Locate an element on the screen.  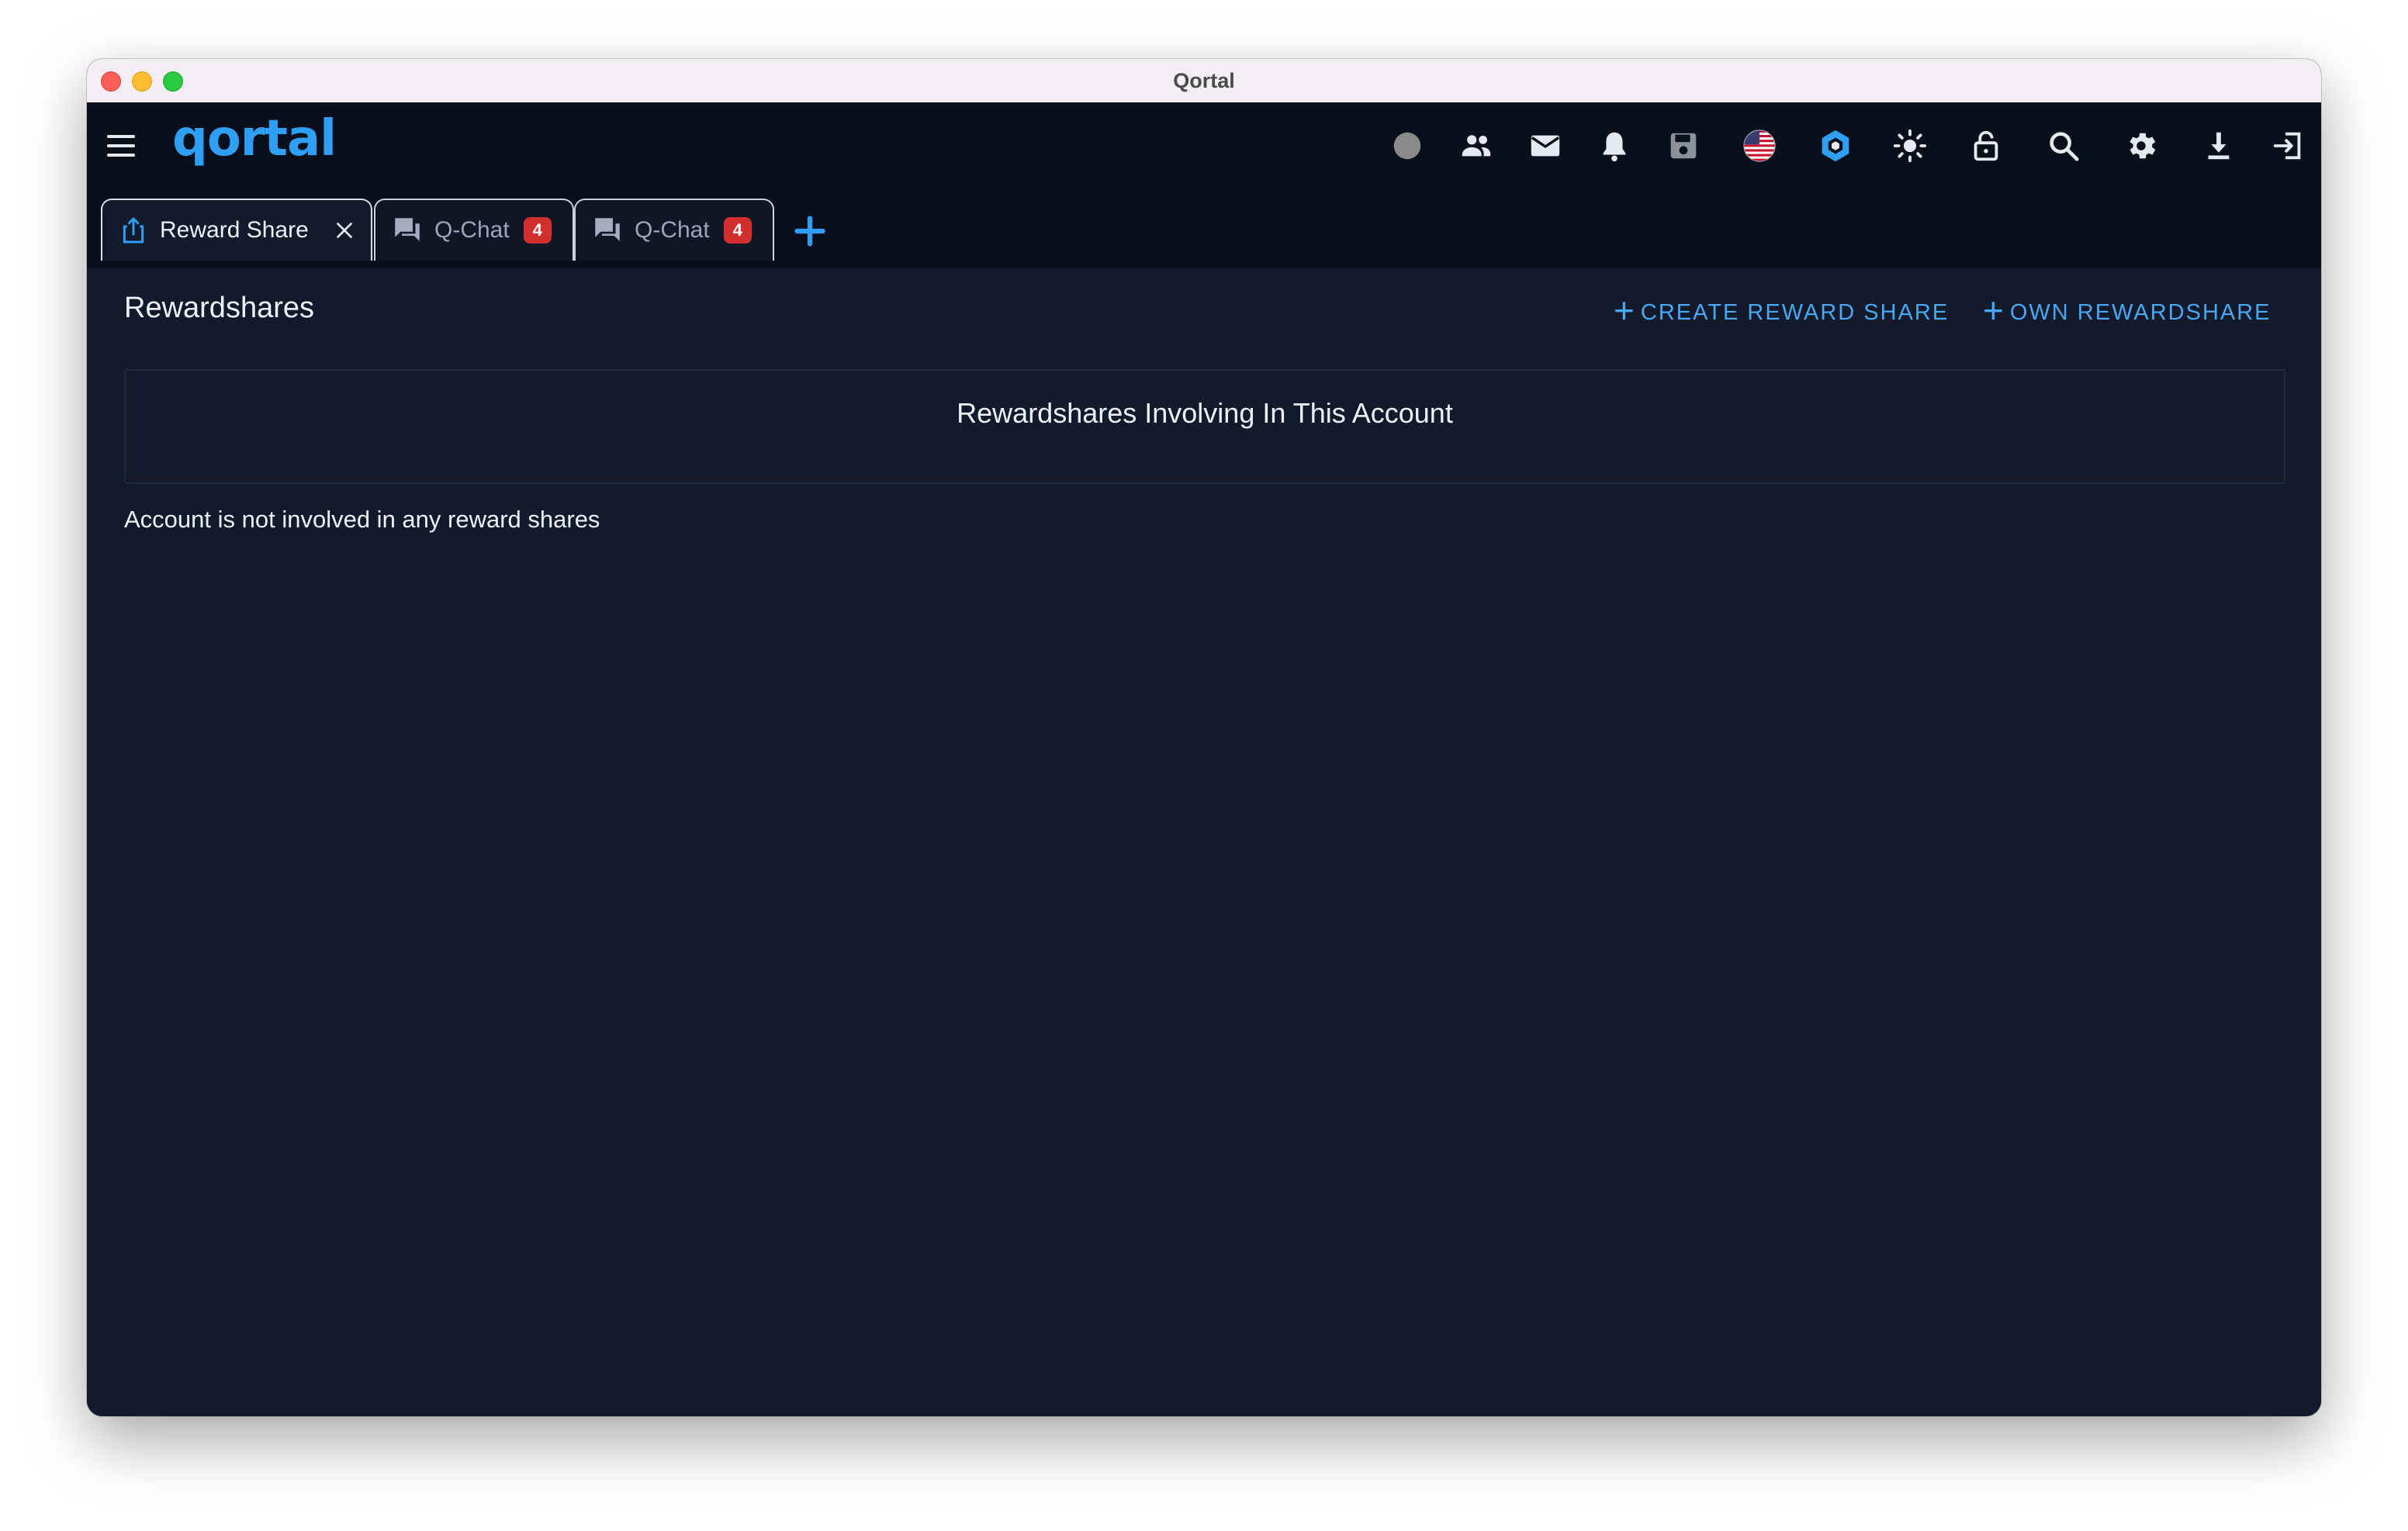
tab-reward-share: Reward Share is located at coordinates (236, 230).